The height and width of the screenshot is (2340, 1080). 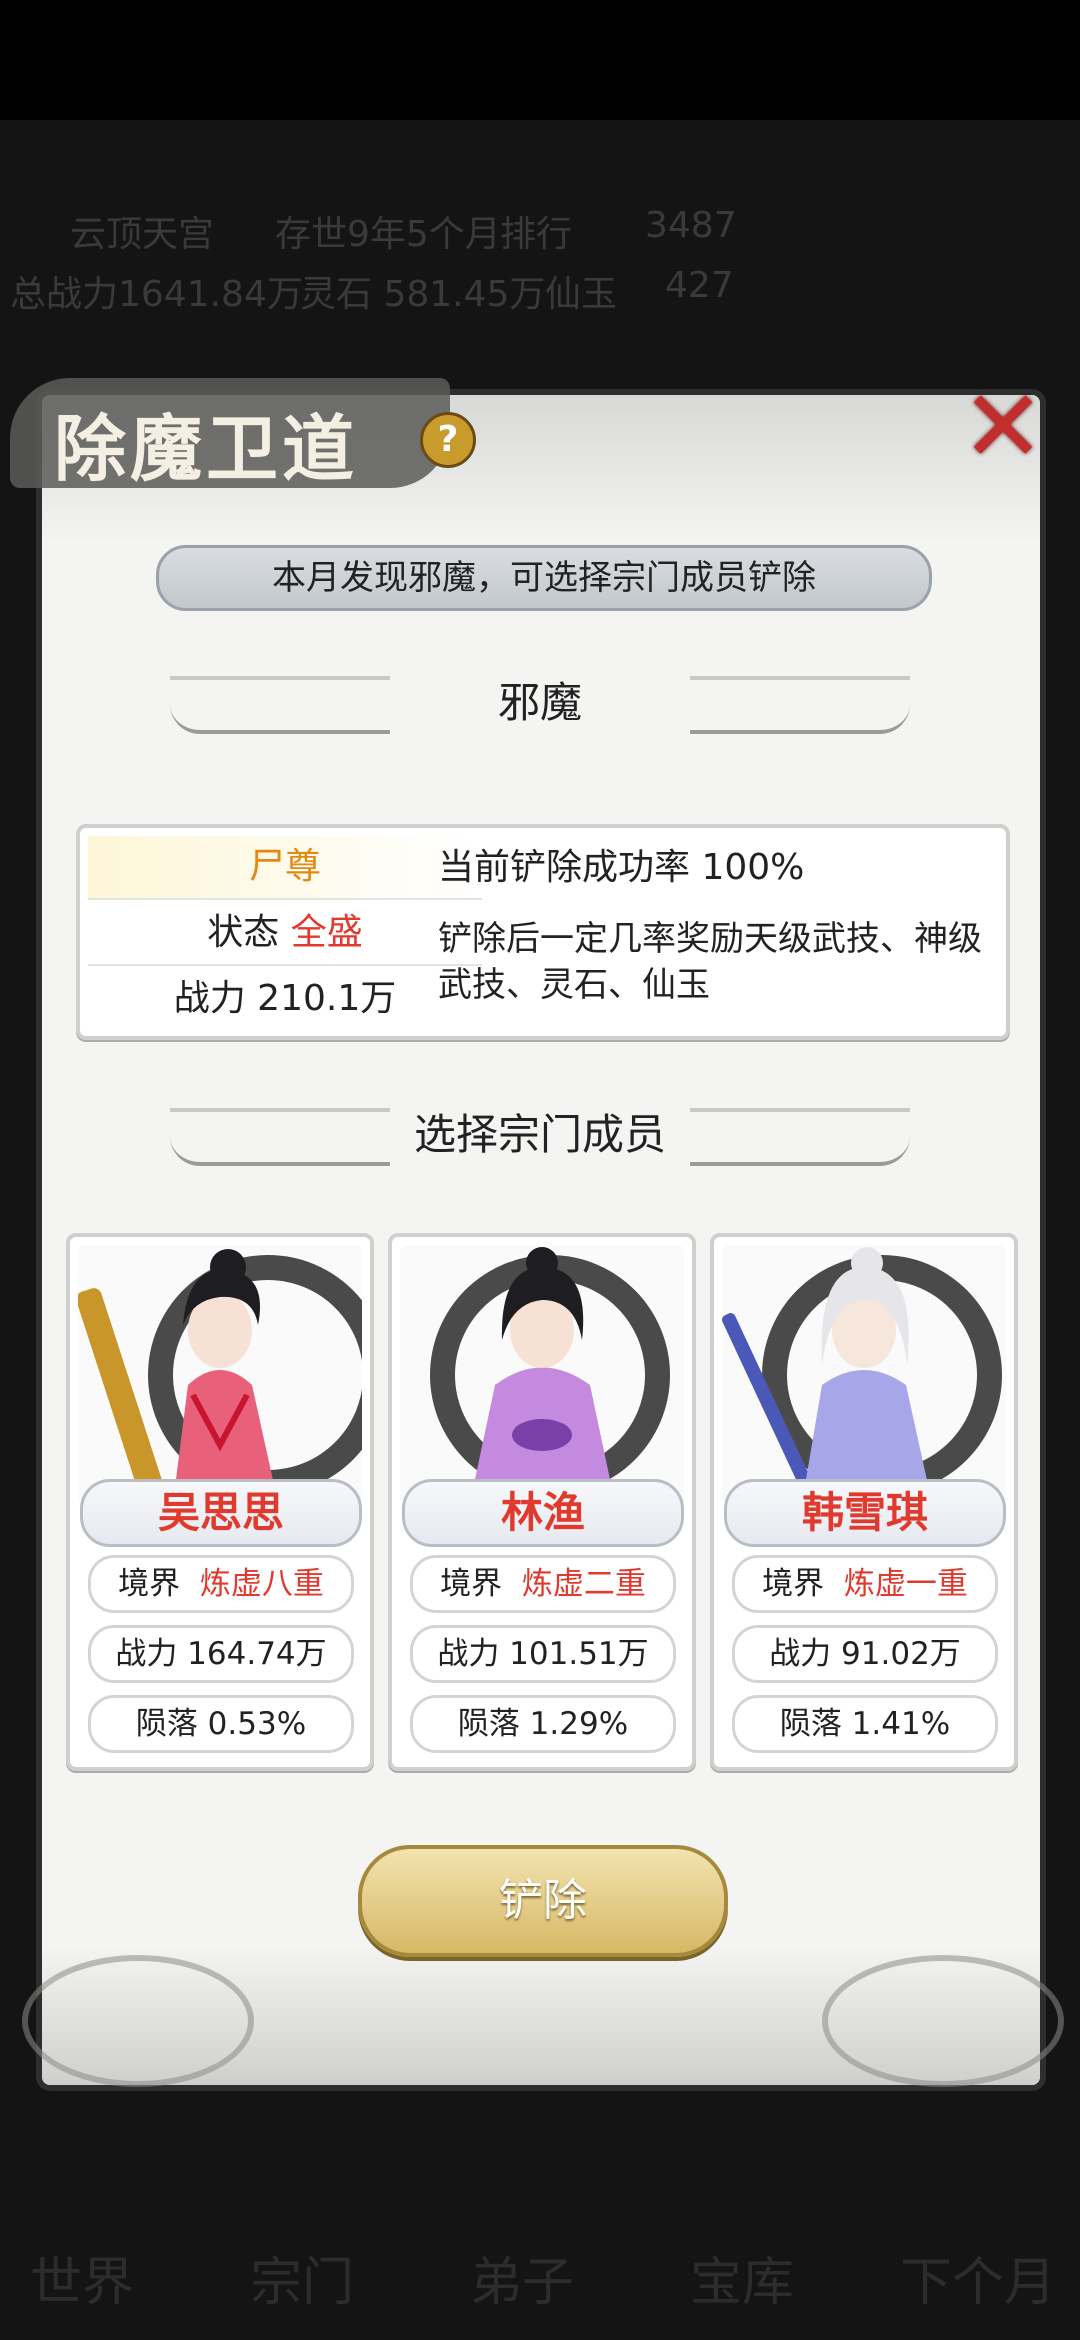 I want to click on member-fall-rate: 陨落 0.53%, so click(x=221, y=1724).